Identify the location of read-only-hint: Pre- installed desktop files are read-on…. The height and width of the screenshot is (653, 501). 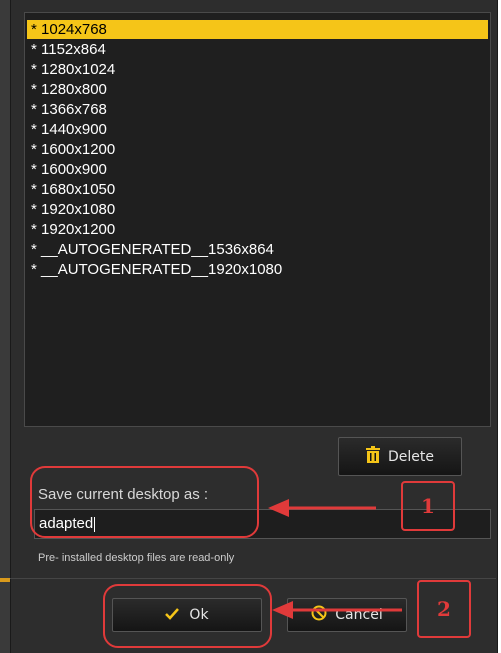
(136, 558).